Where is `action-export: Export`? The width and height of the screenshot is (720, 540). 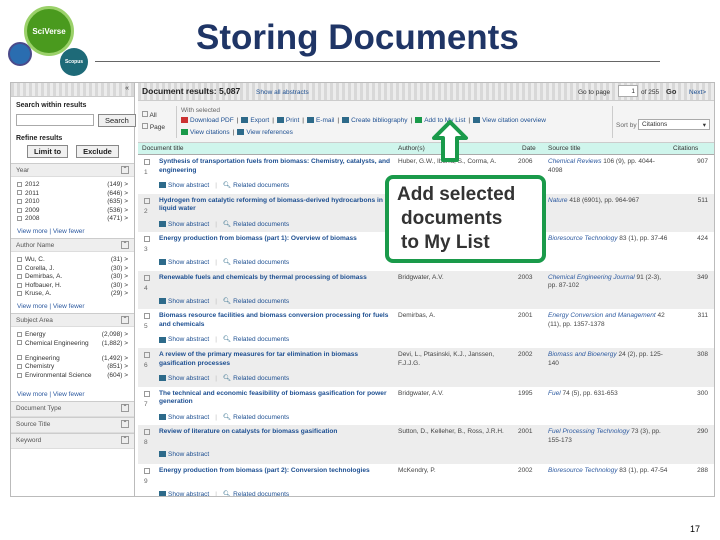 action-export: Export is located at coordinates (255, 120).